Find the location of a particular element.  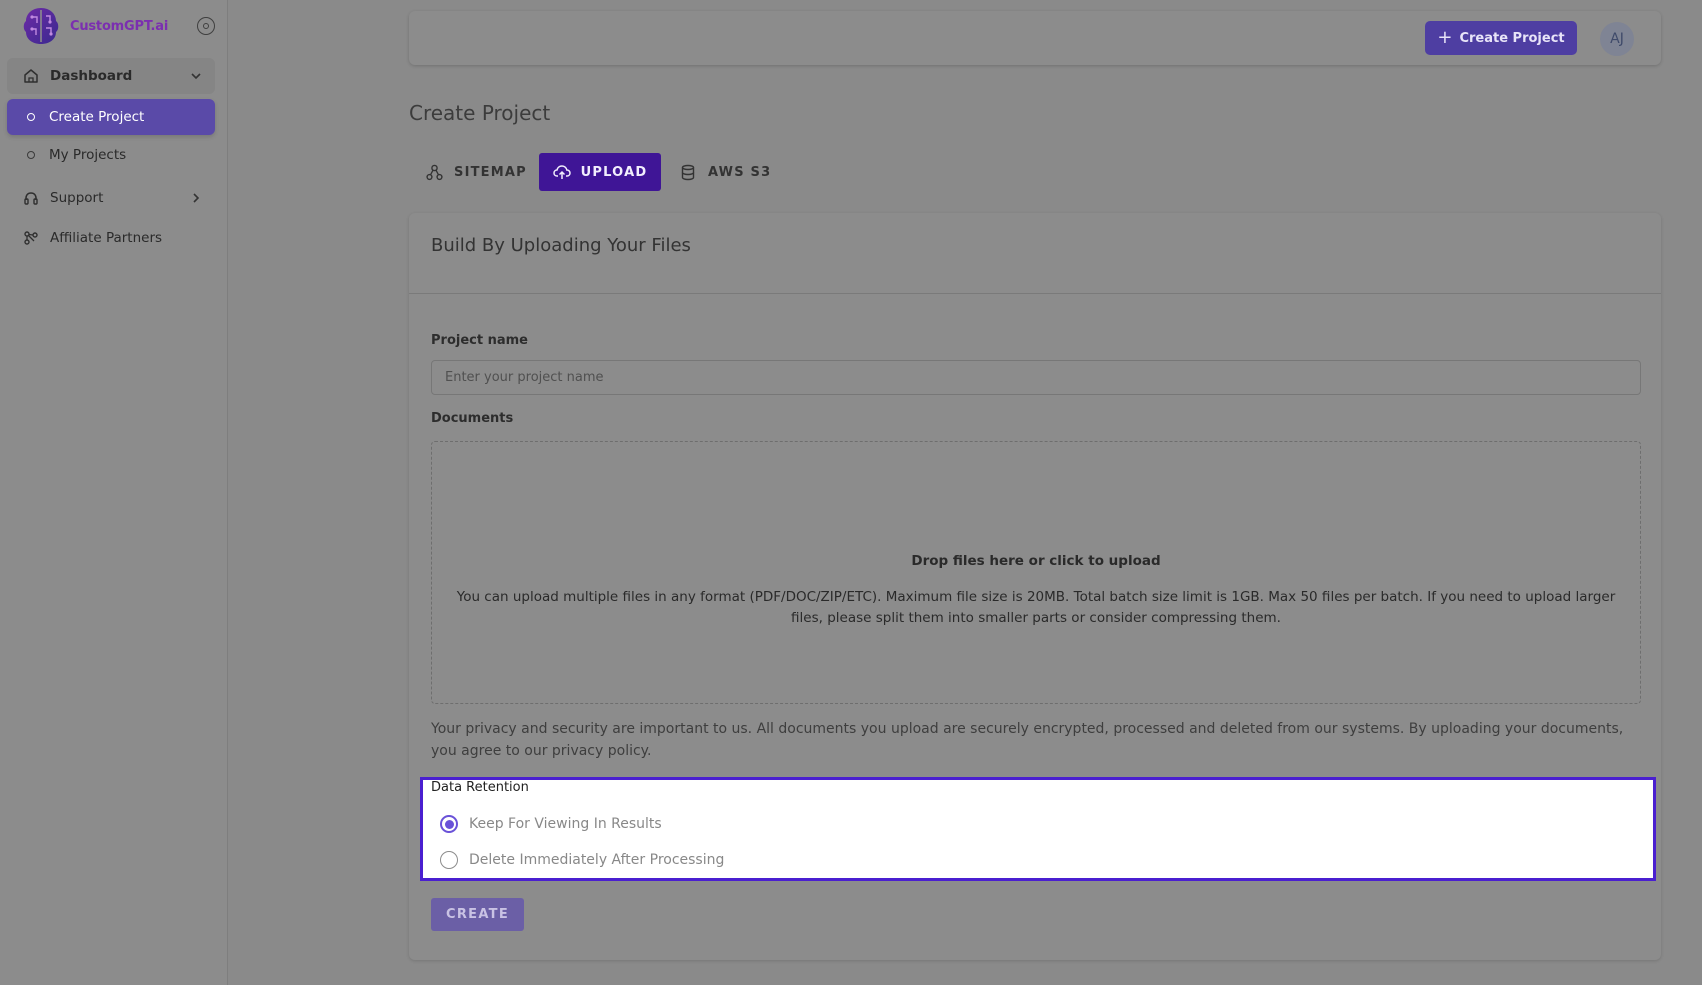

project-name-input is located at coordinates (1036, 377).